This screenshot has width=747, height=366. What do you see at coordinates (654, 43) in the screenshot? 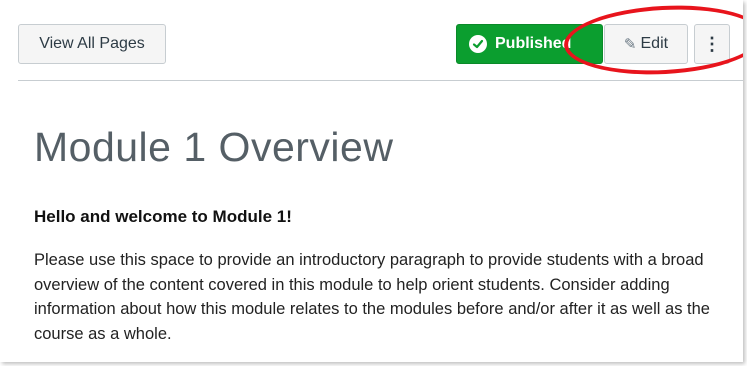
I see `edit-label: Edit` at bounding box center [654, 43].